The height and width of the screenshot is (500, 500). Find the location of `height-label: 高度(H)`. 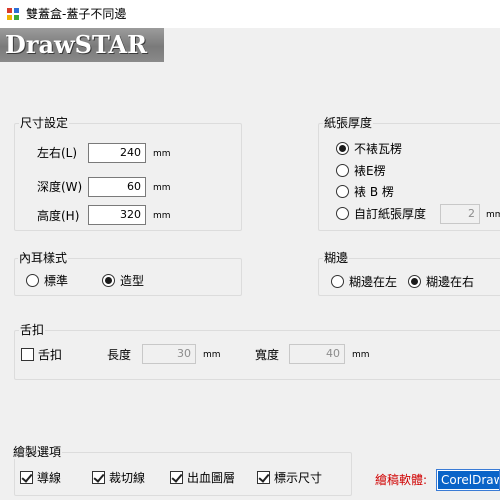

height-label: 高度(H) is located at coordinates (58, 216).